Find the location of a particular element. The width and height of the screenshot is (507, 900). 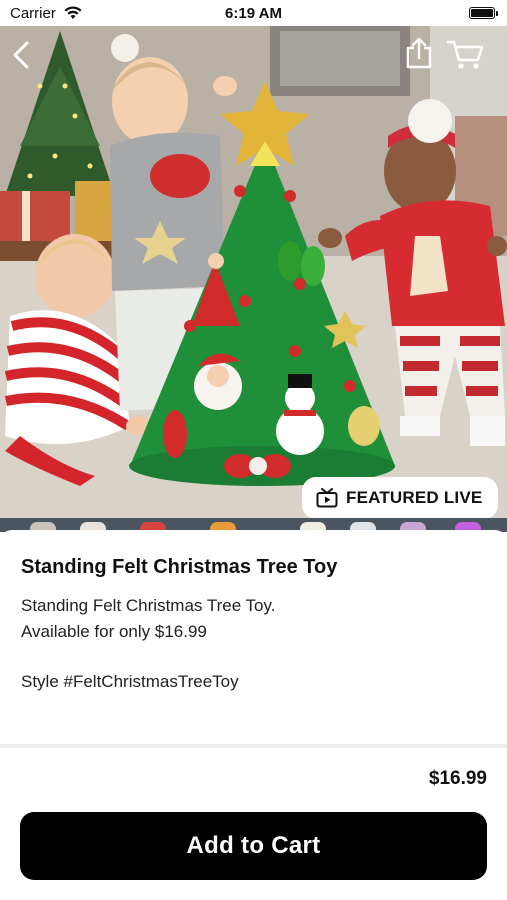

chevron-left-icon is located at coordinates (22, 55).